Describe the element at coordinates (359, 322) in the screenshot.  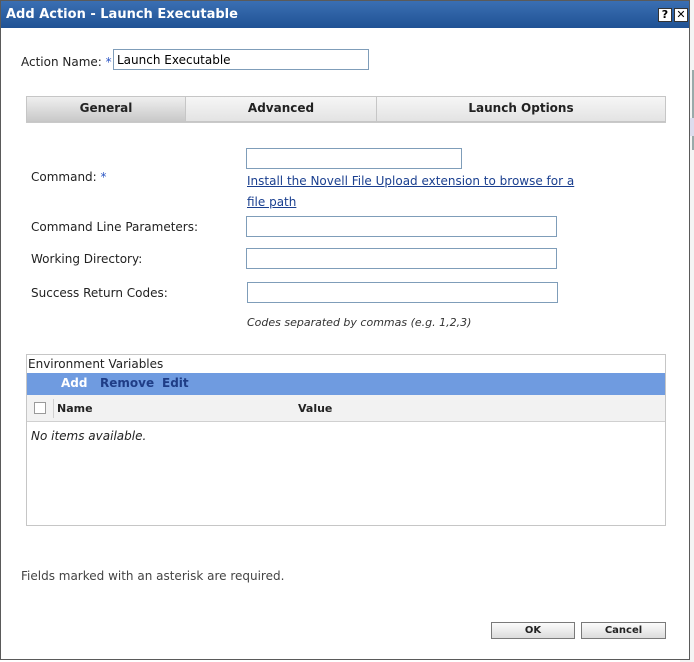
I see `success-codes-hint: Codes separated by commas (e.g. 1,2,3)` at that location.